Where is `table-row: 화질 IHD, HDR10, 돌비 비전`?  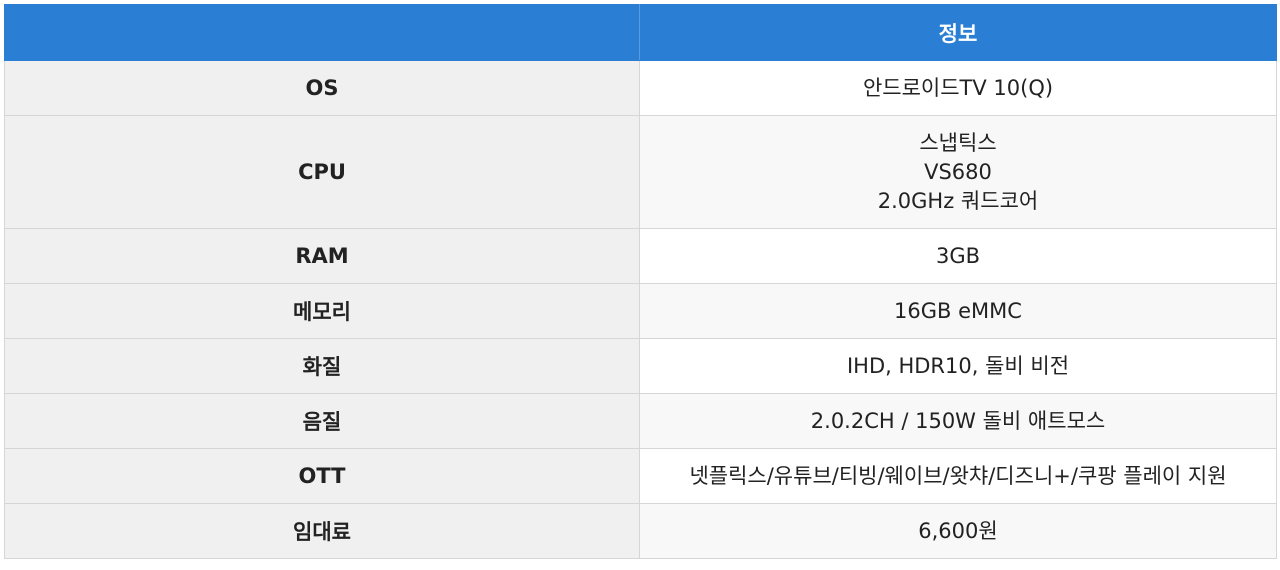 table-row: 화질 IHD, HDR10, 돌비 비전 is located at coordinates (640, 366).